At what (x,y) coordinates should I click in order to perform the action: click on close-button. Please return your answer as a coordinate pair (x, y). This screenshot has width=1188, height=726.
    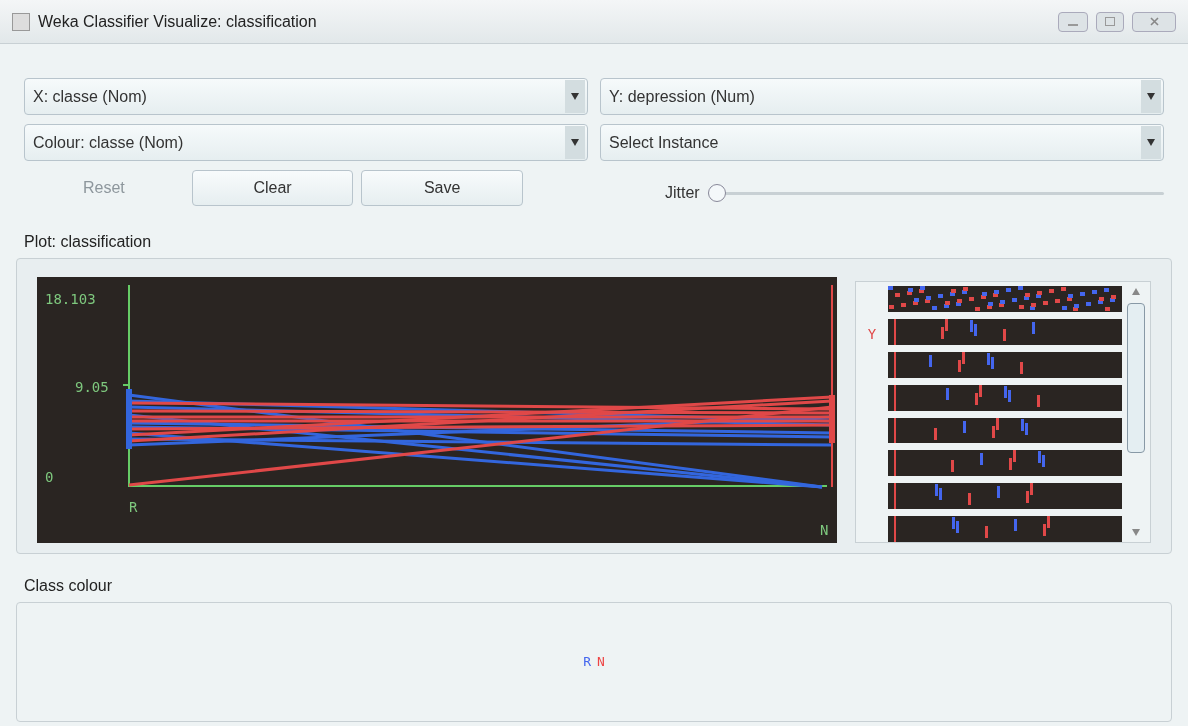
    Looking at the image, I should click on (1154, 21).